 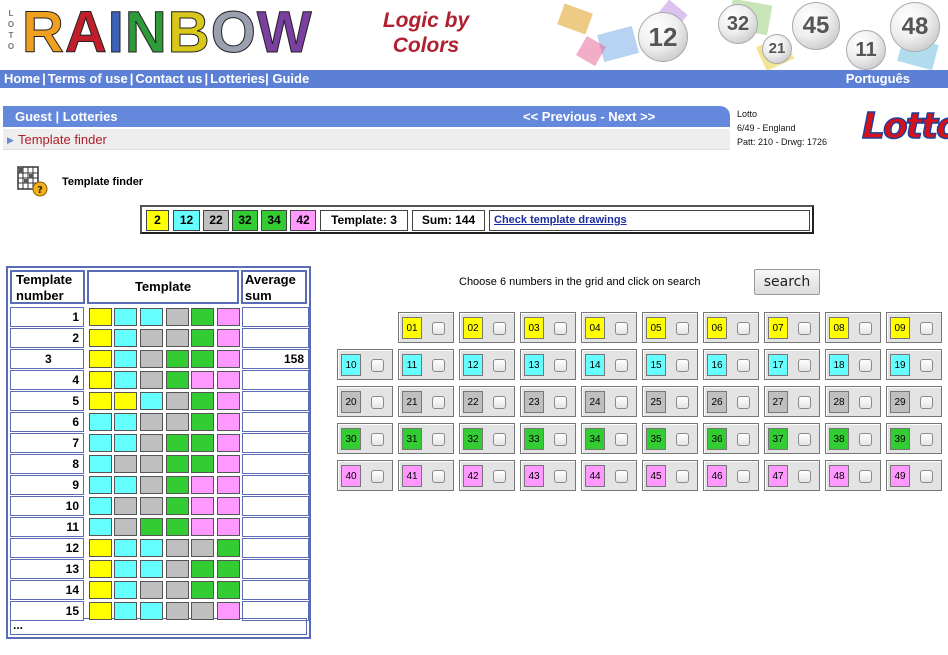 I want to click on template-row: 4, so click(x=159, y=380).